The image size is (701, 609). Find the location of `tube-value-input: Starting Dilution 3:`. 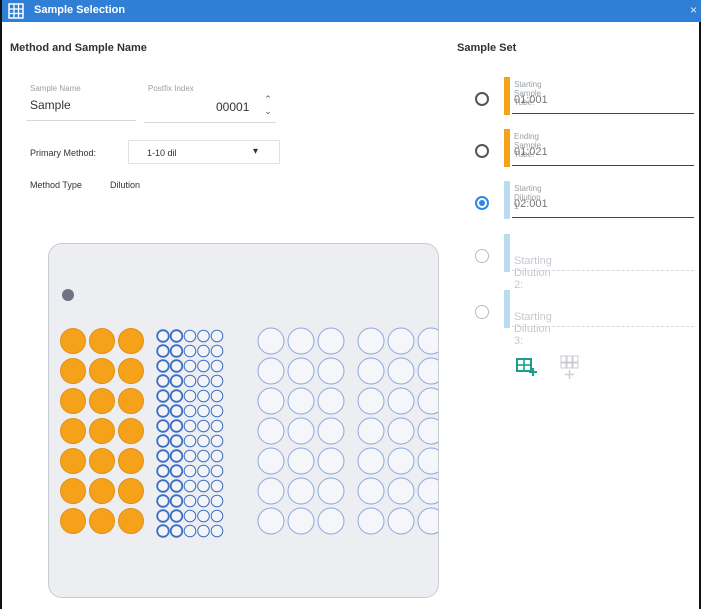

tube-value-input: Starting Dilution 3: is located at coordinates (533, 329).